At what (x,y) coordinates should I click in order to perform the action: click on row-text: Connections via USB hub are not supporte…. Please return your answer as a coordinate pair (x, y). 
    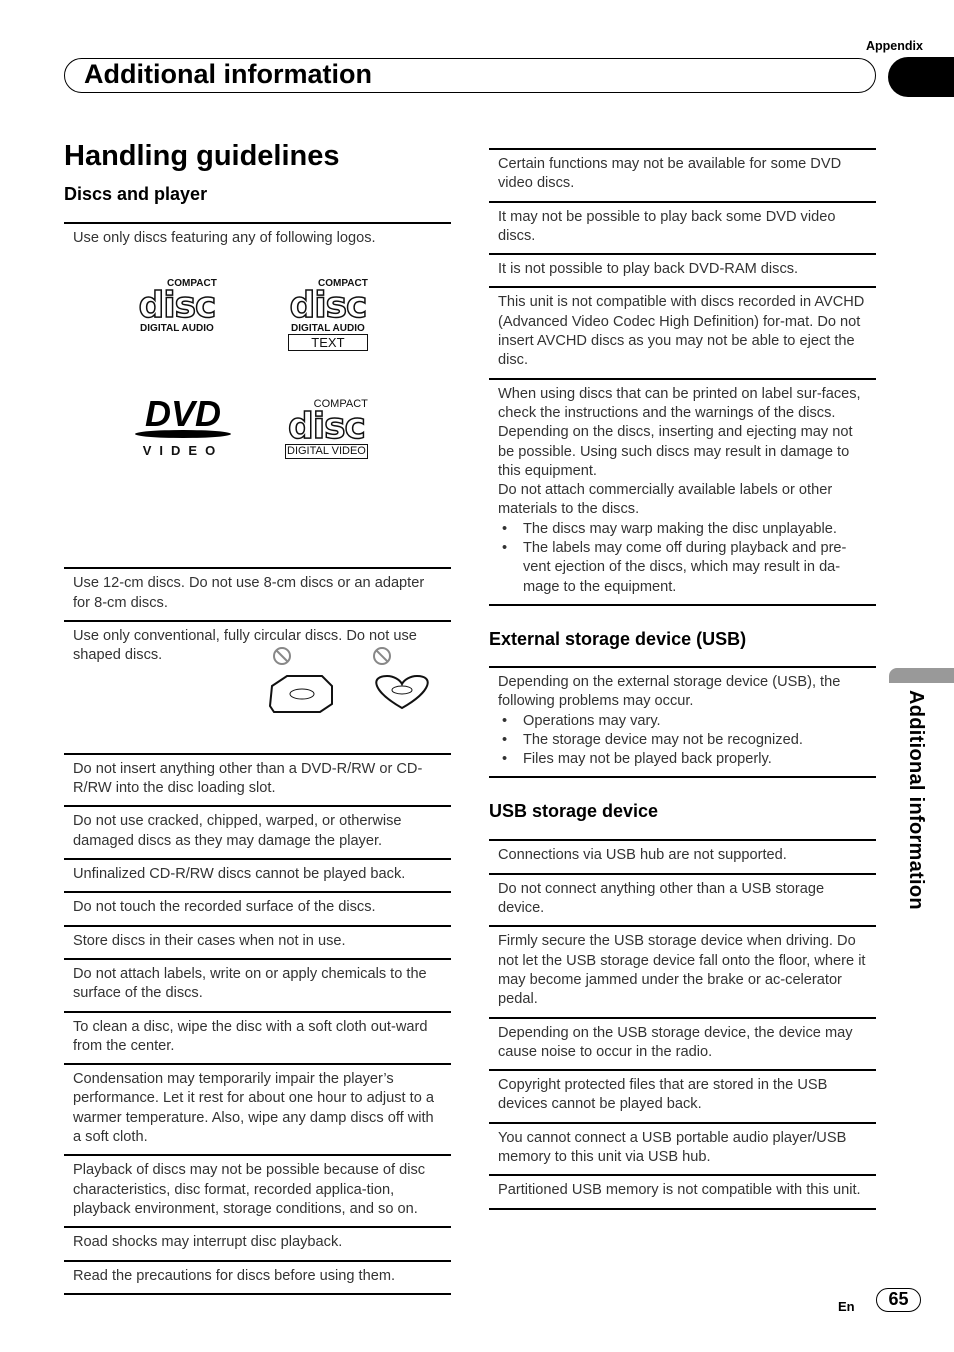
    Looking at the image, I should click on (642, 855).